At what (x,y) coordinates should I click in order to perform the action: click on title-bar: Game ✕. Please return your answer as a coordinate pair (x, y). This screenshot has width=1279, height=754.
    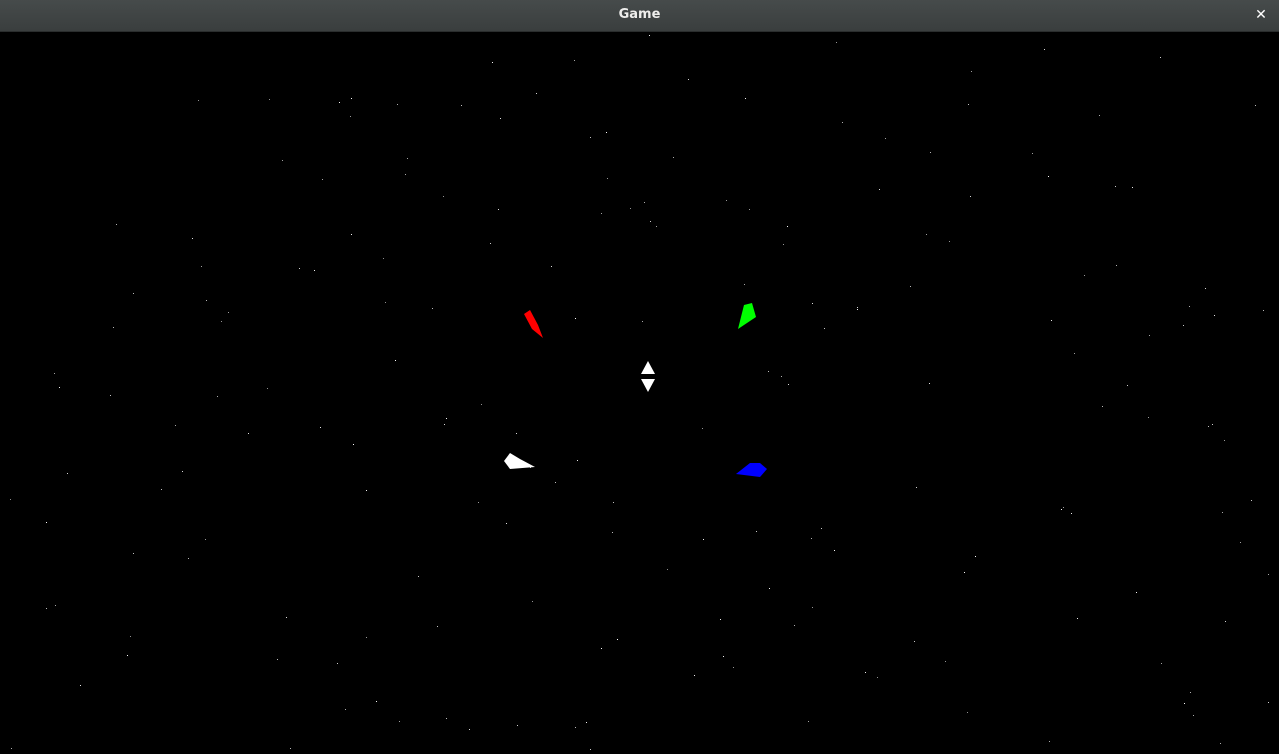
    Looking at the image, I should click on (639, 16).